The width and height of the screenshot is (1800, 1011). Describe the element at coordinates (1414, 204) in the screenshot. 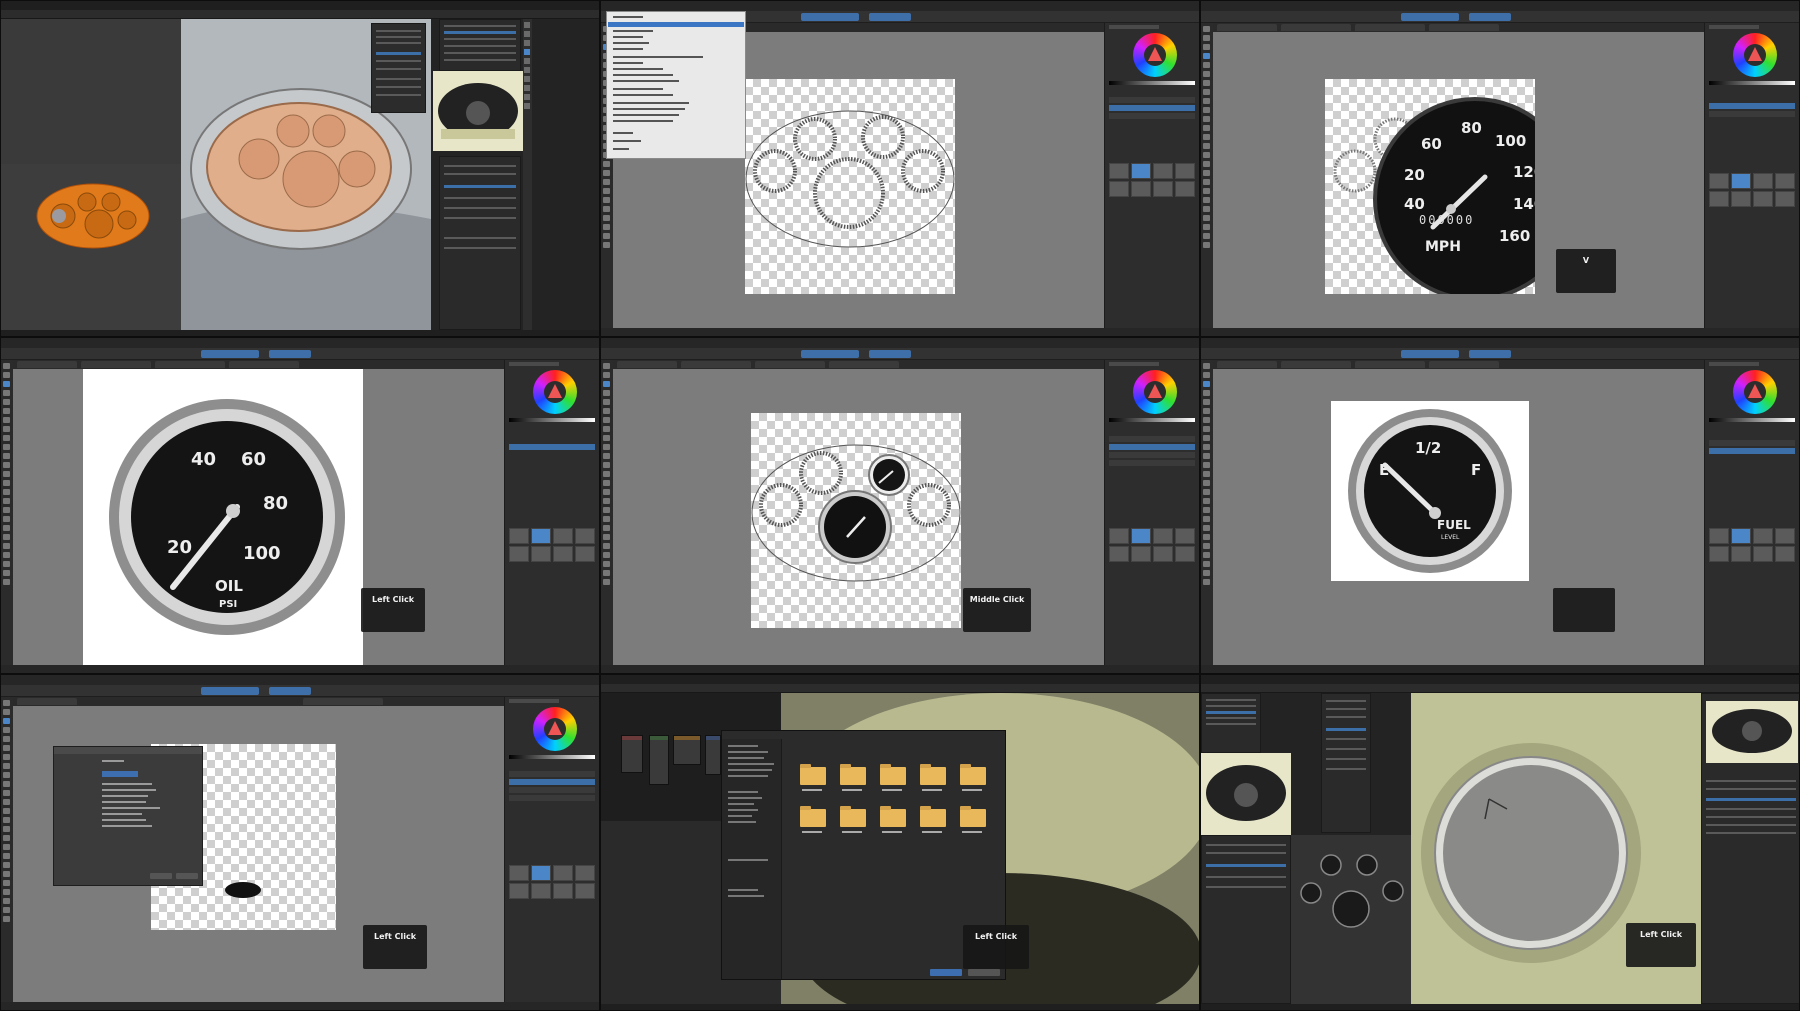

I see `speedo-tick-40: 40` at that location.